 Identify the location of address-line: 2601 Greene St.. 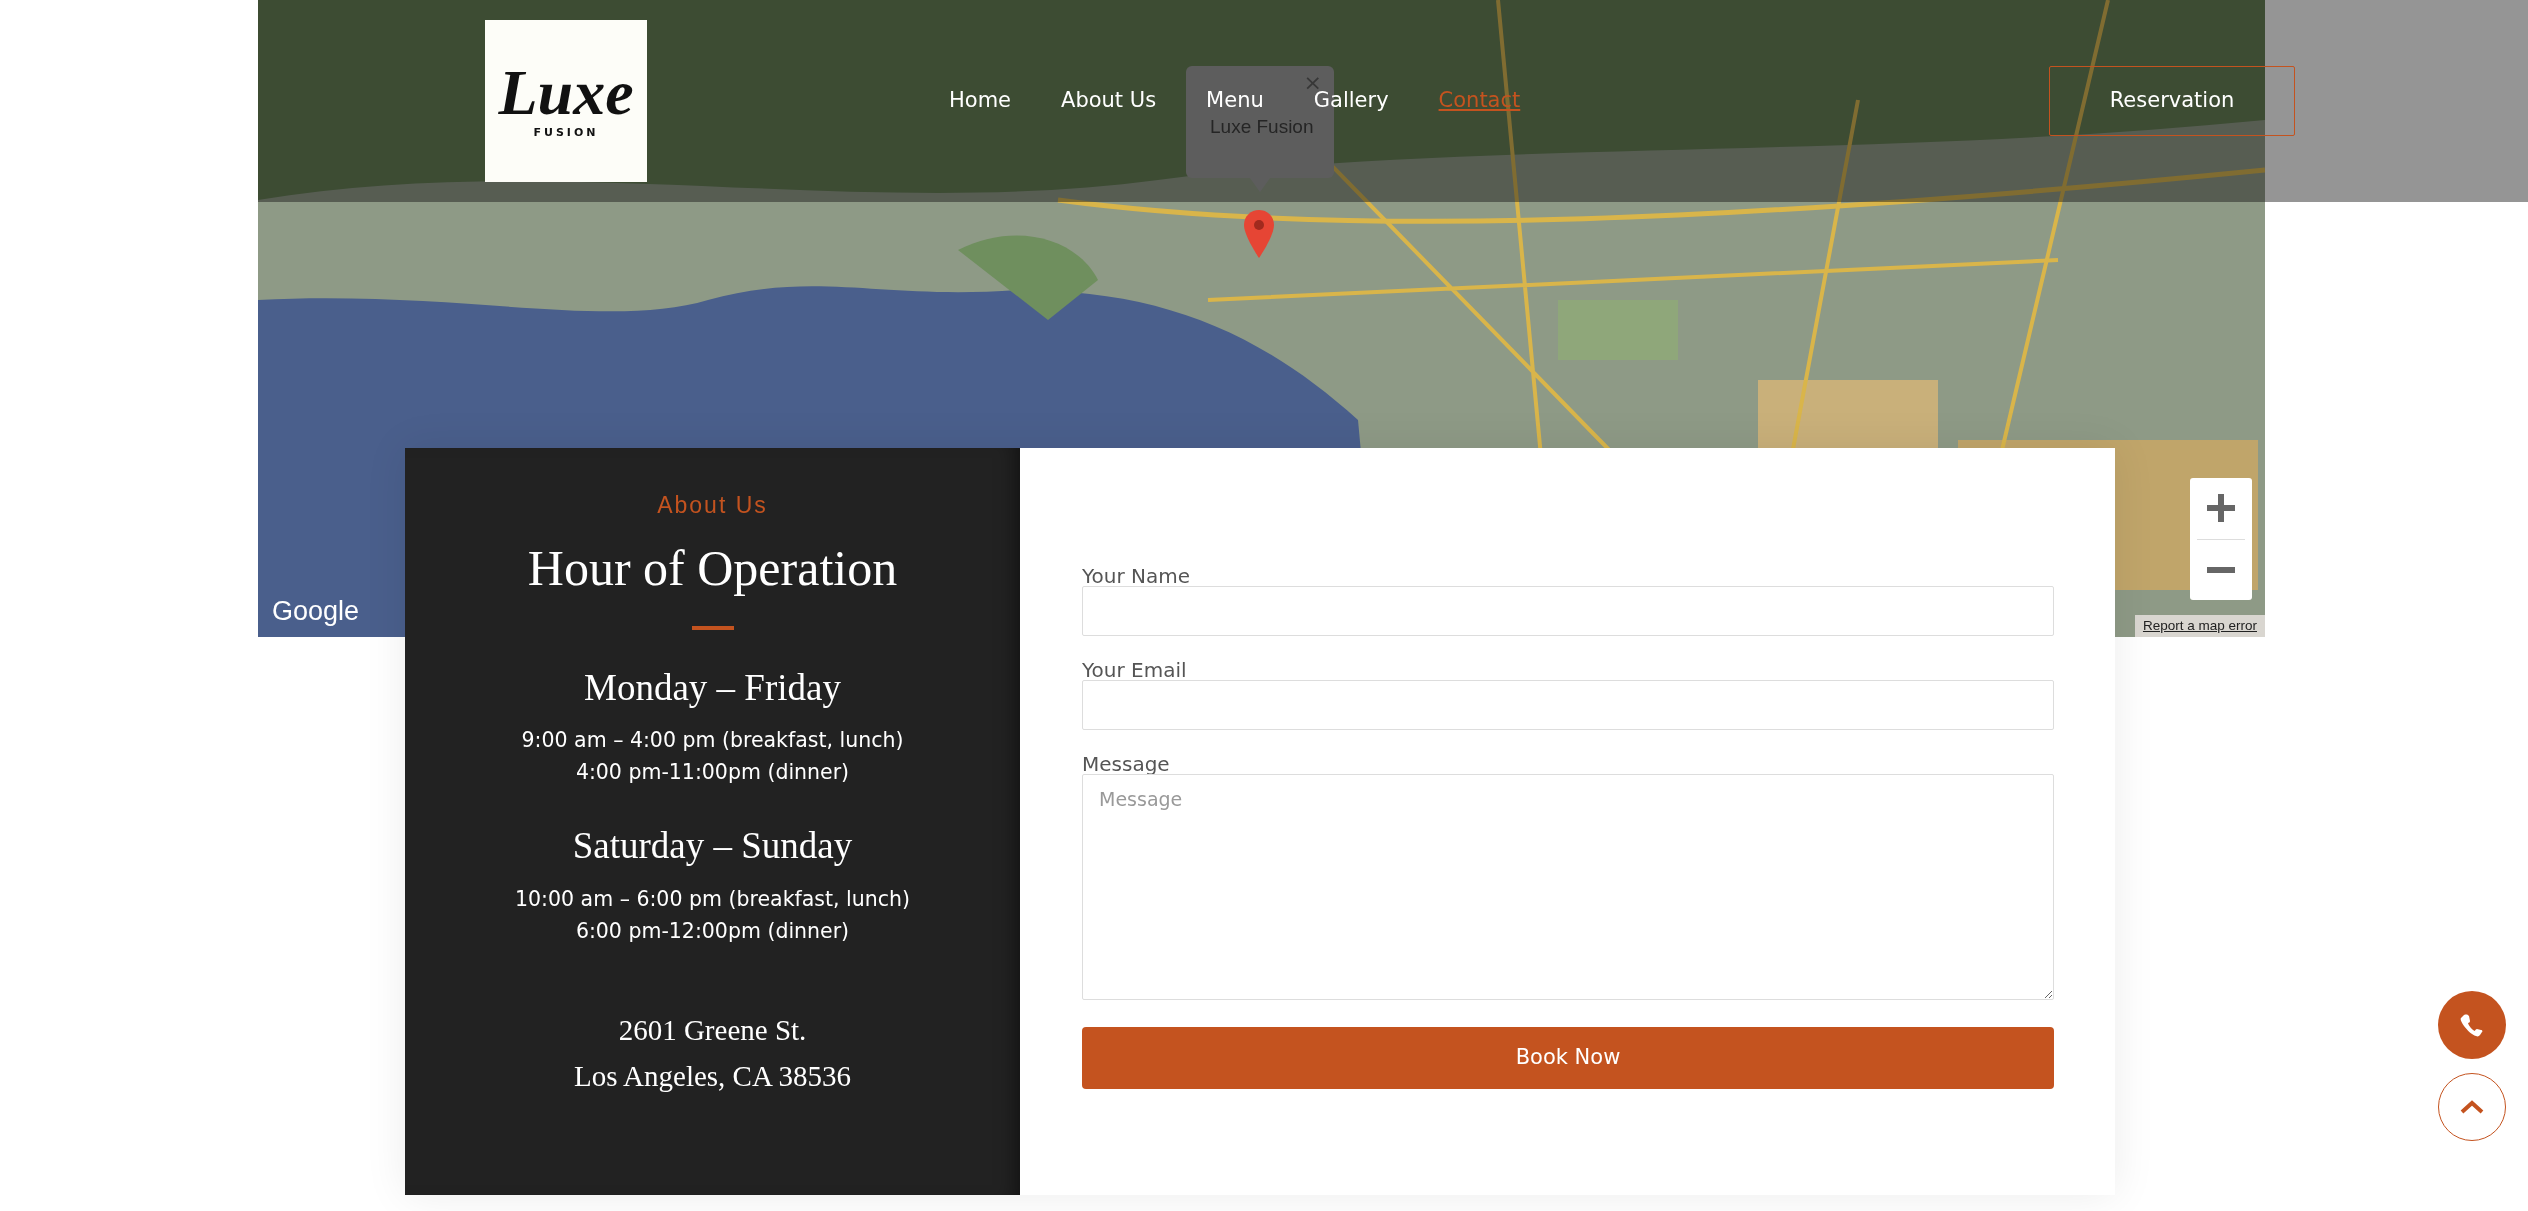
(712, 1030).